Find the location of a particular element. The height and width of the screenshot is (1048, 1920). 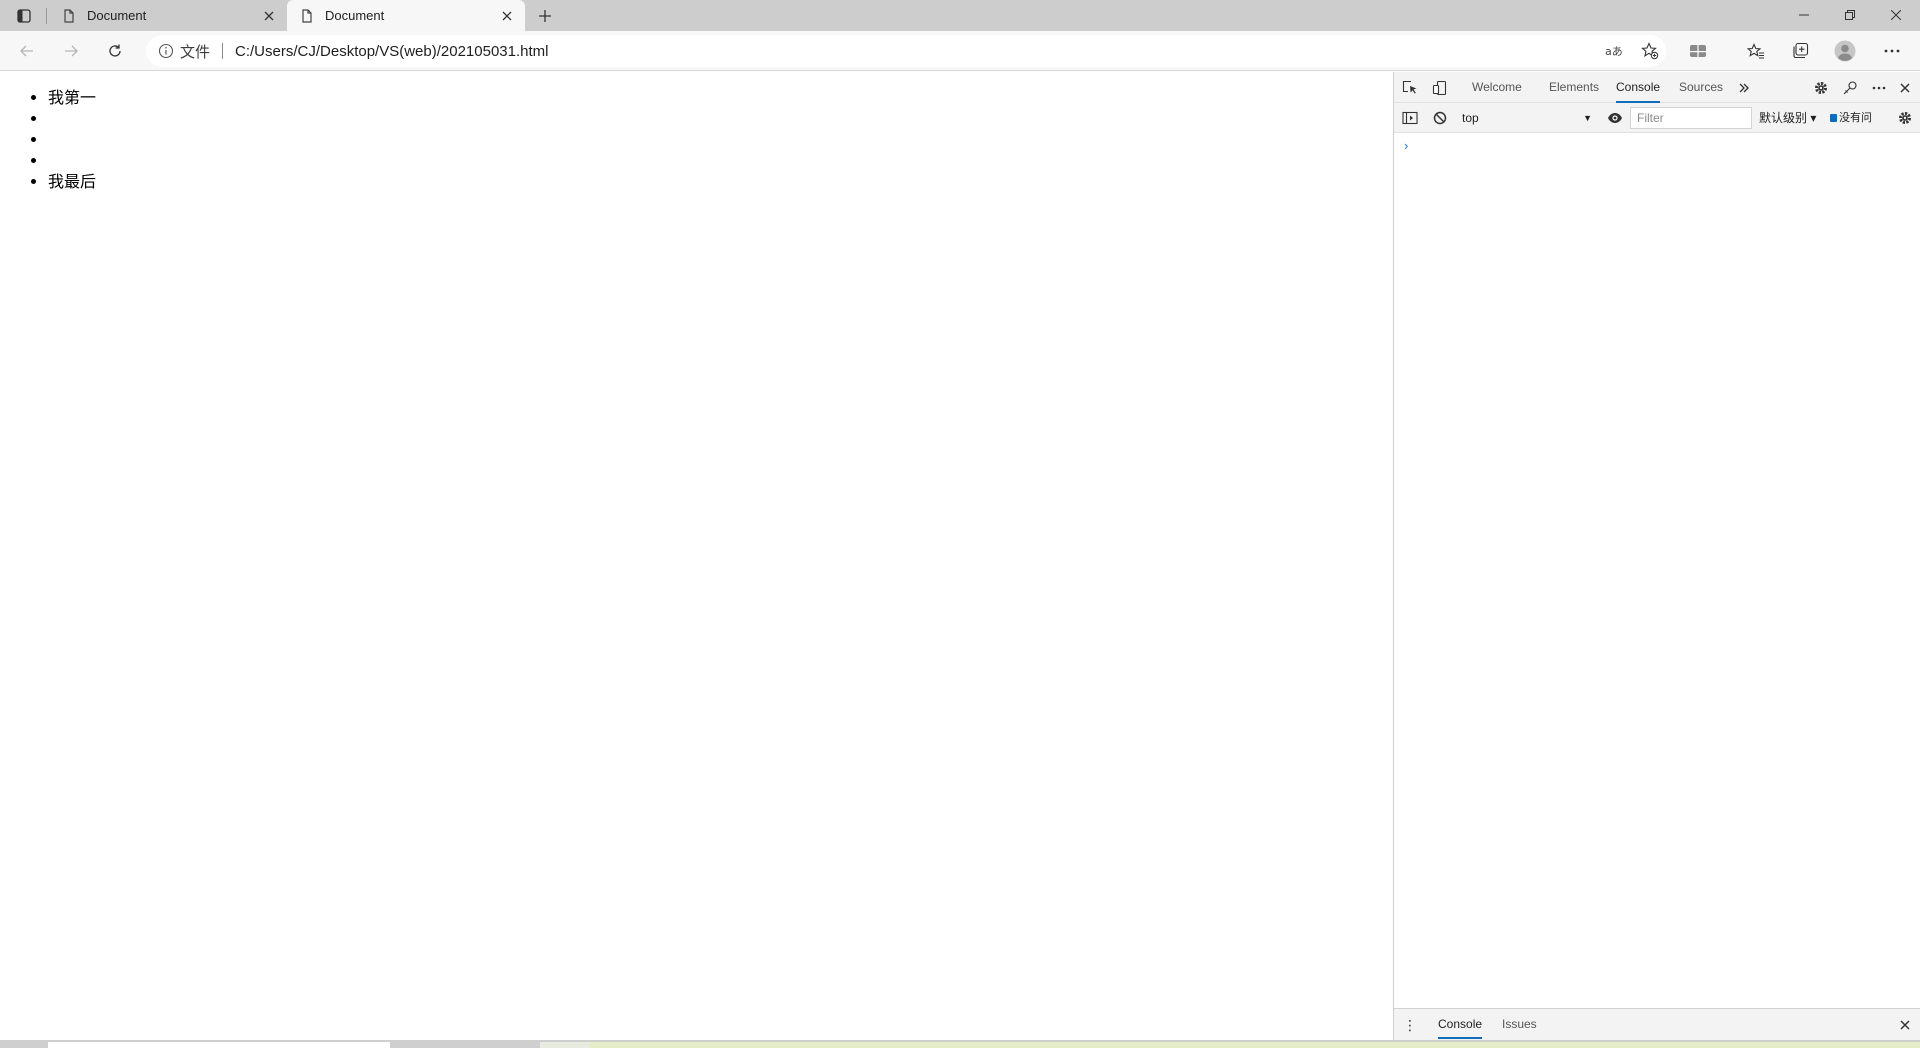

favorites-icon is located at coordinates (1755, 51).